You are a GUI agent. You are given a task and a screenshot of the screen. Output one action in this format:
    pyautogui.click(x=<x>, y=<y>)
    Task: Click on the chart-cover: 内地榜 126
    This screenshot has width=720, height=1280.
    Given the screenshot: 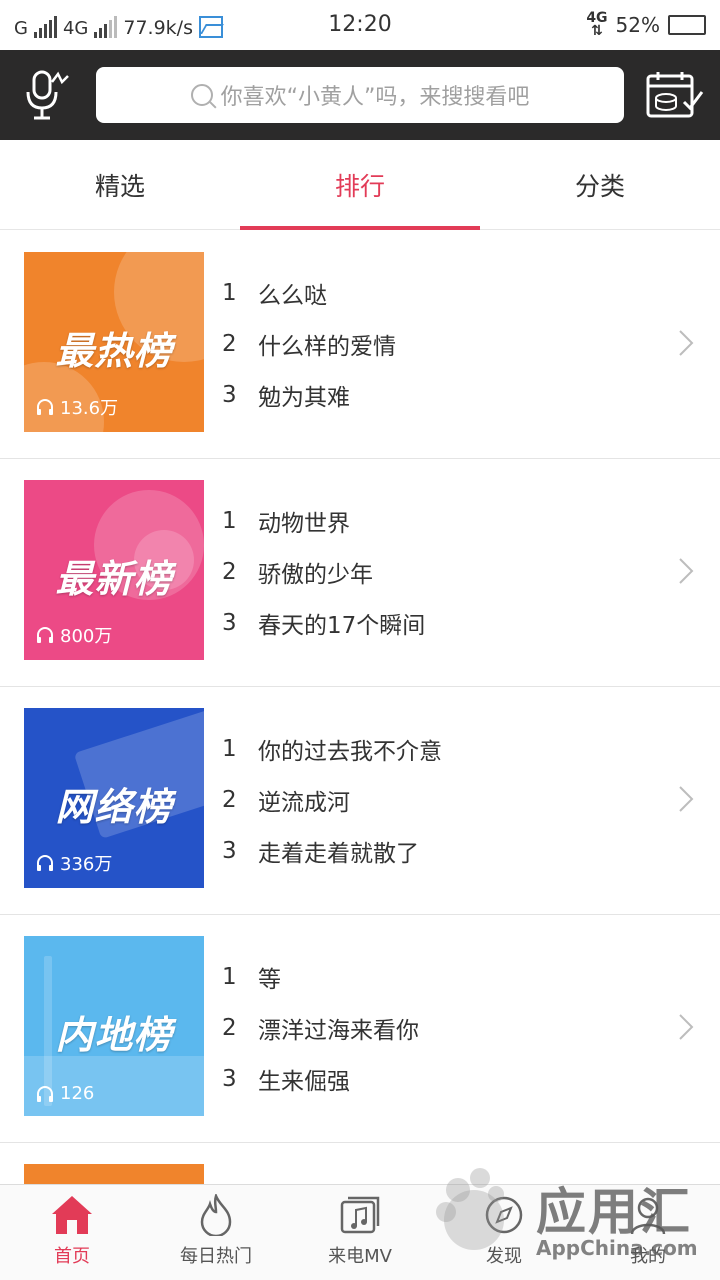 What is the action you would take?
    pyautogui.click(x=114, y=1026)
    